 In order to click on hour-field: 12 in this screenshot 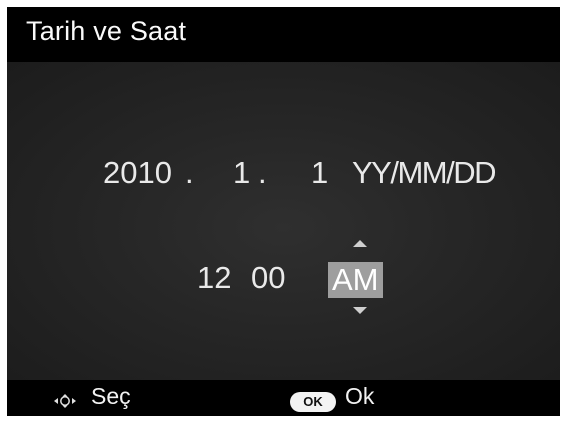, I will do `click(214, 278)`.